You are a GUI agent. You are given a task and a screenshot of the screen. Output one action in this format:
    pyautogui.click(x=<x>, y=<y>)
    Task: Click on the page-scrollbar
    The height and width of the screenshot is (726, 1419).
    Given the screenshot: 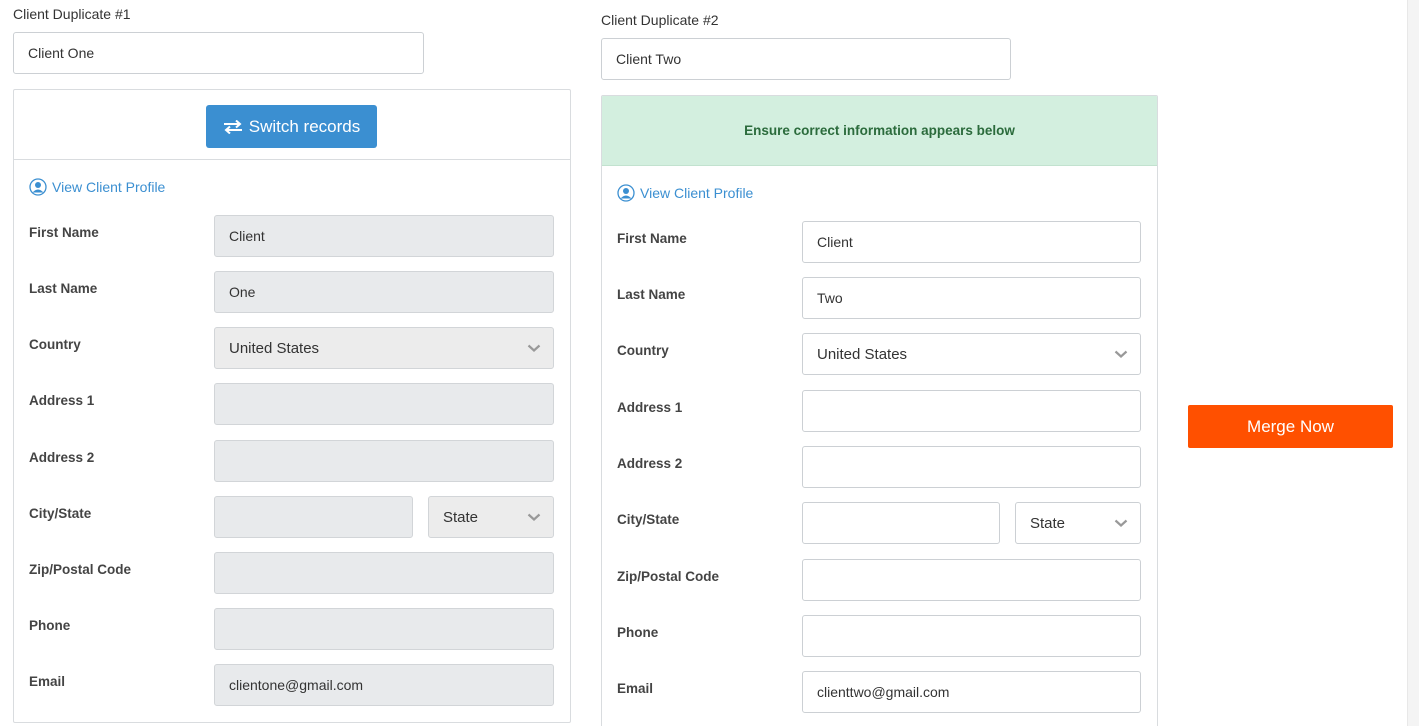 What is the action you would take?
    pyautogui.click(x=1413, y=363)
    